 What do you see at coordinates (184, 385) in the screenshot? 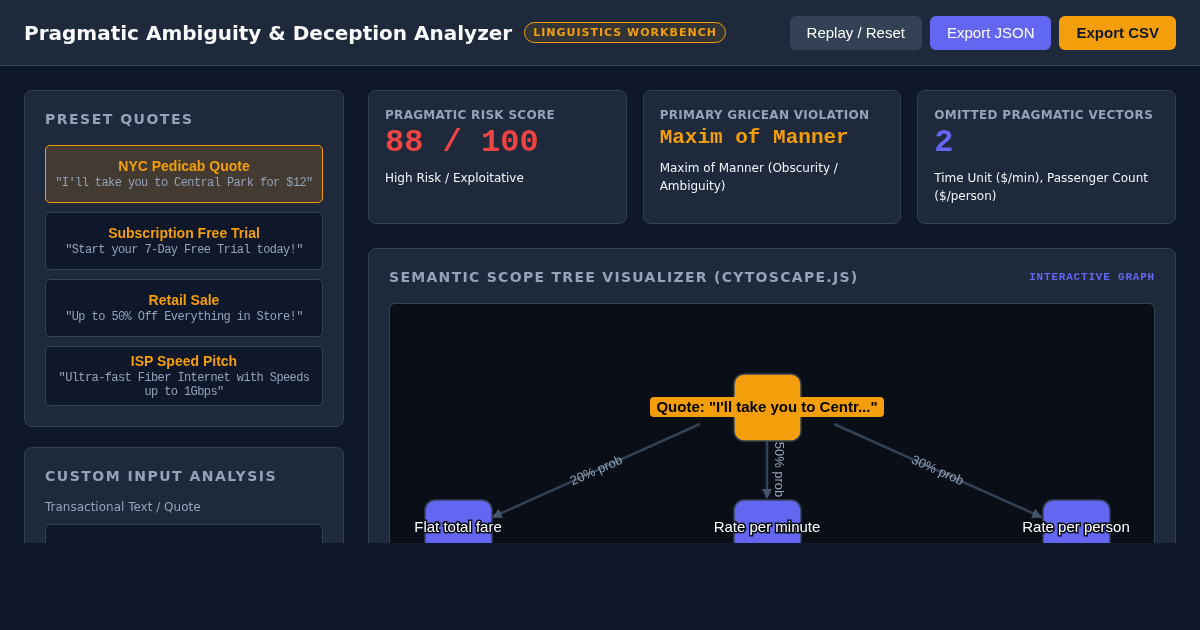
I see `preset-quote: "Ultra-fast Fiber Internet with Speeds up to 1Gbps"` at bounding box center [184, 385].